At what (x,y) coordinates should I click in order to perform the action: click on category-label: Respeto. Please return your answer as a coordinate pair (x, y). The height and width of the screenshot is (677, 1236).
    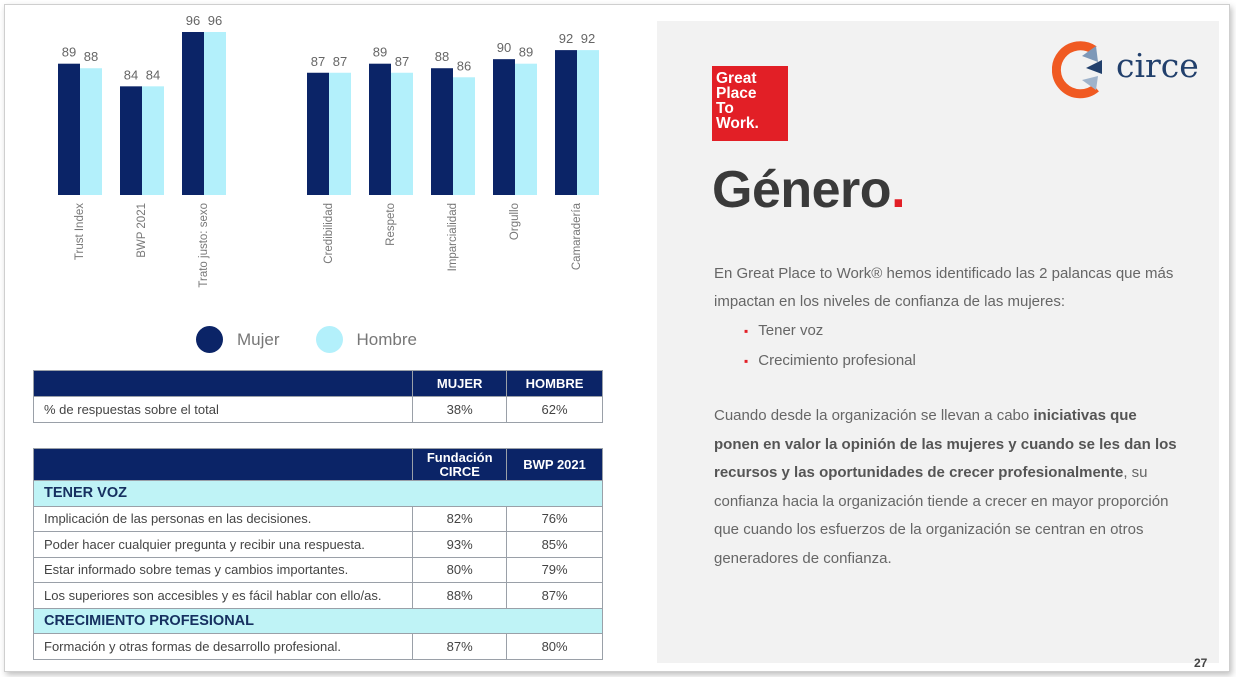
    Looking at the image, I should click on (391, 224).